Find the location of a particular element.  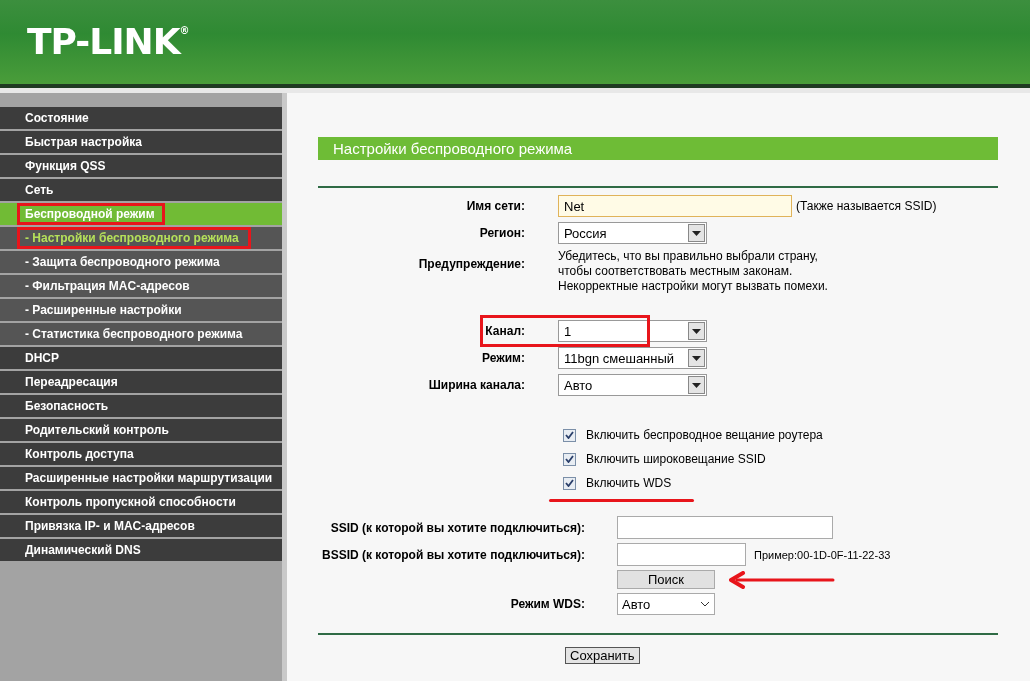

field-hint: (Также называется SSID) is located at coordinates (866, 206).